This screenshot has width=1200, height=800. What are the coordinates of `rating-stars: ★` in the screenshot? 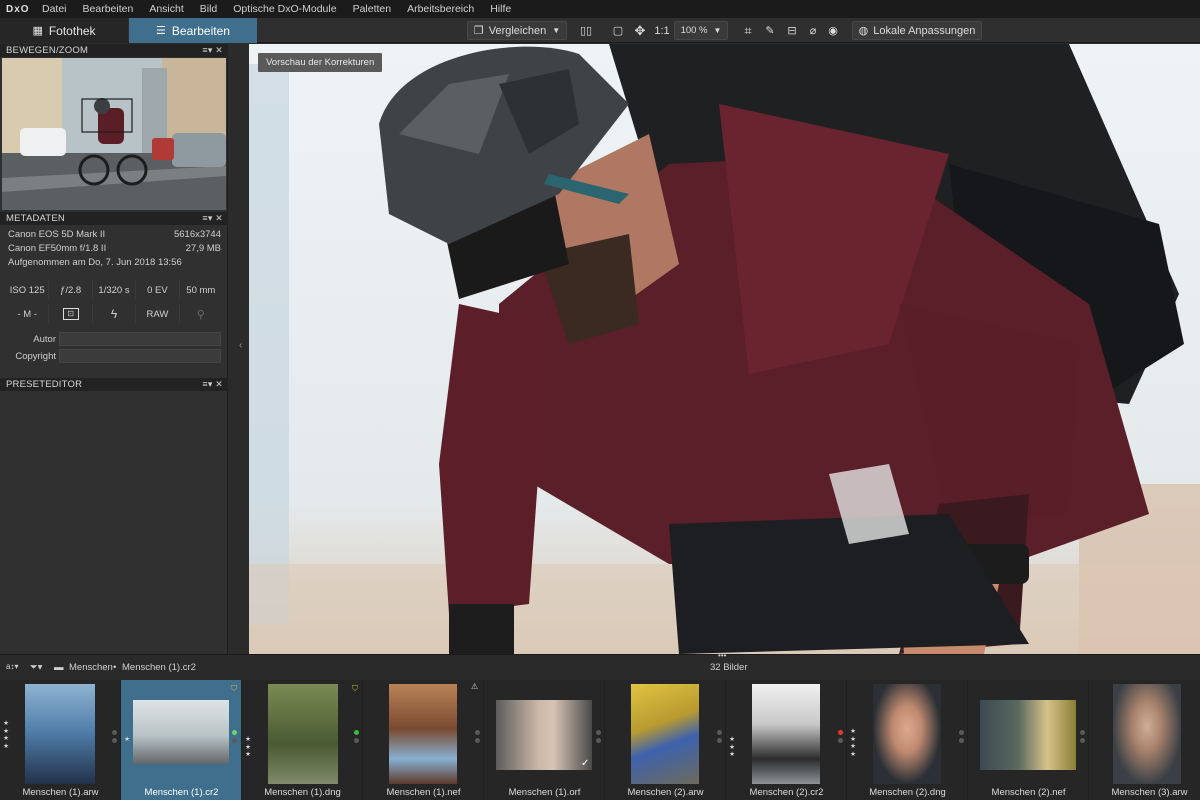 It's located at (127, 740).